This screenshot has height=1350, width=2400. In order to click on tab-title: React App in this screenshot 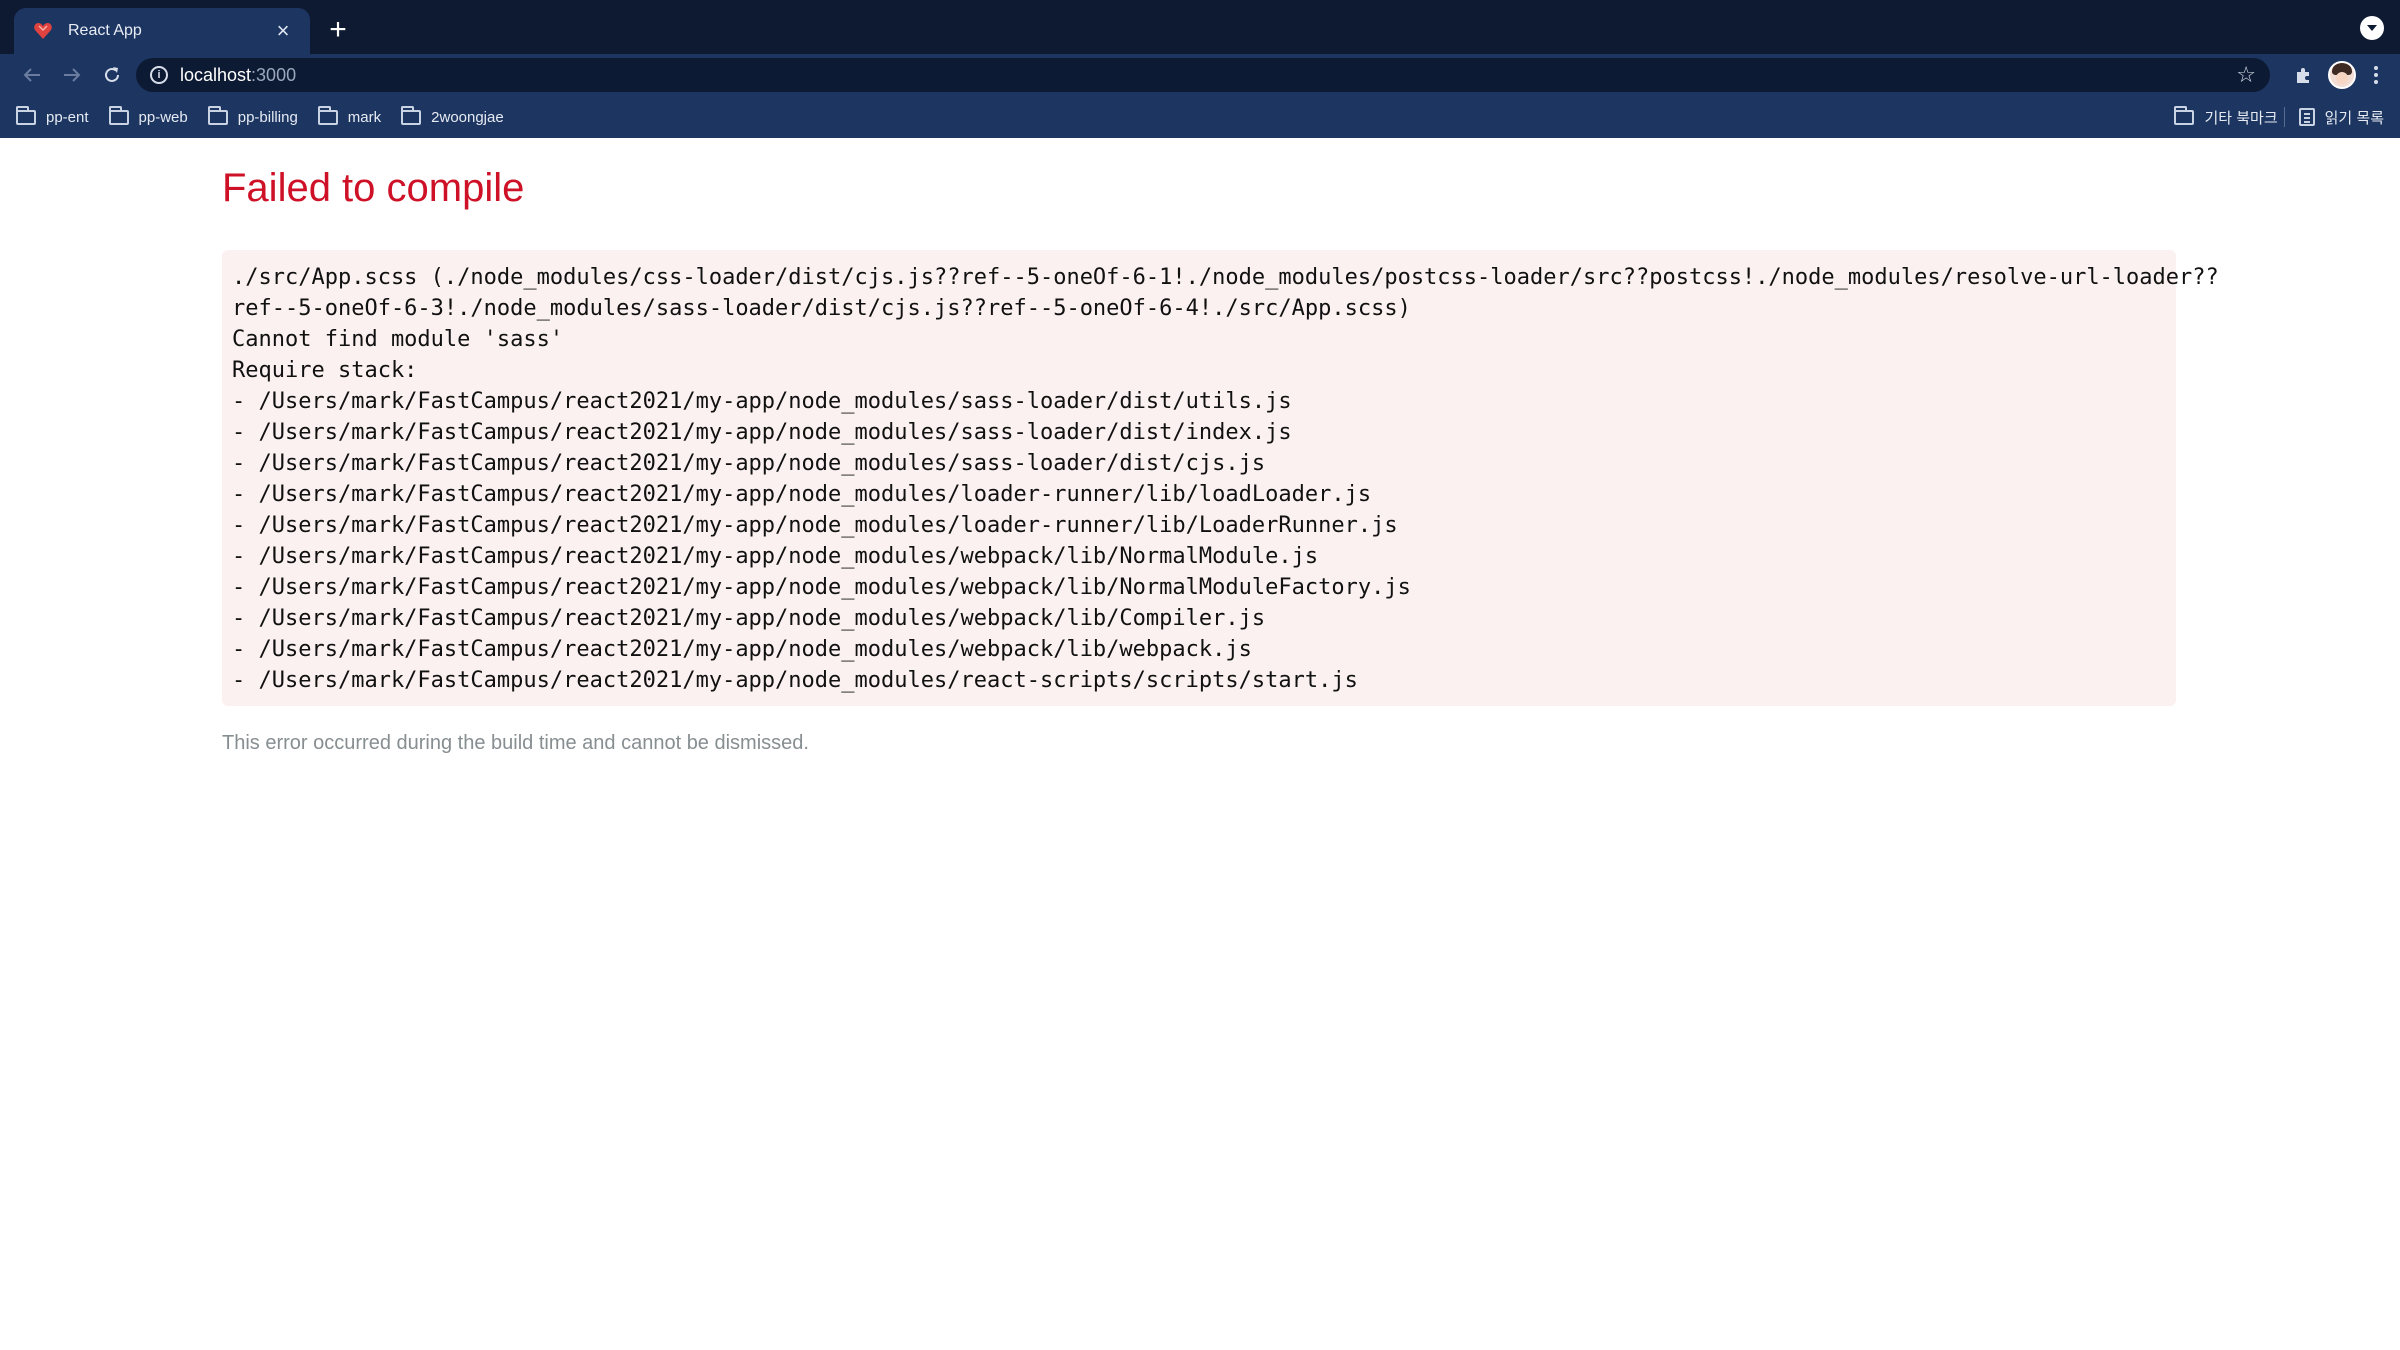, I will do `click(105, 30)`.